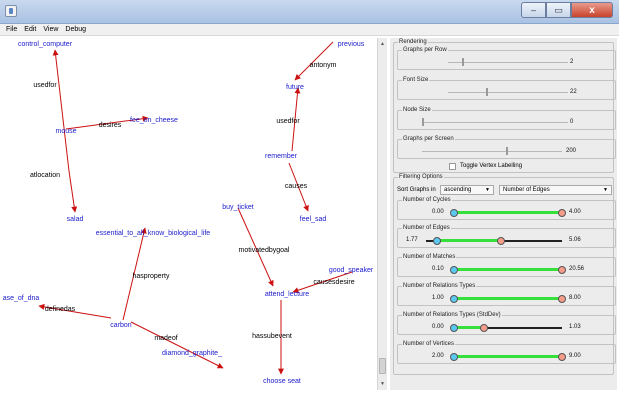 The width and height of the screenshot is (619, 396). What do you see at coordinates (439, 286) in the screenshot?
I see `range-label: Number of Relations Types` at bounding box center [439, 286].